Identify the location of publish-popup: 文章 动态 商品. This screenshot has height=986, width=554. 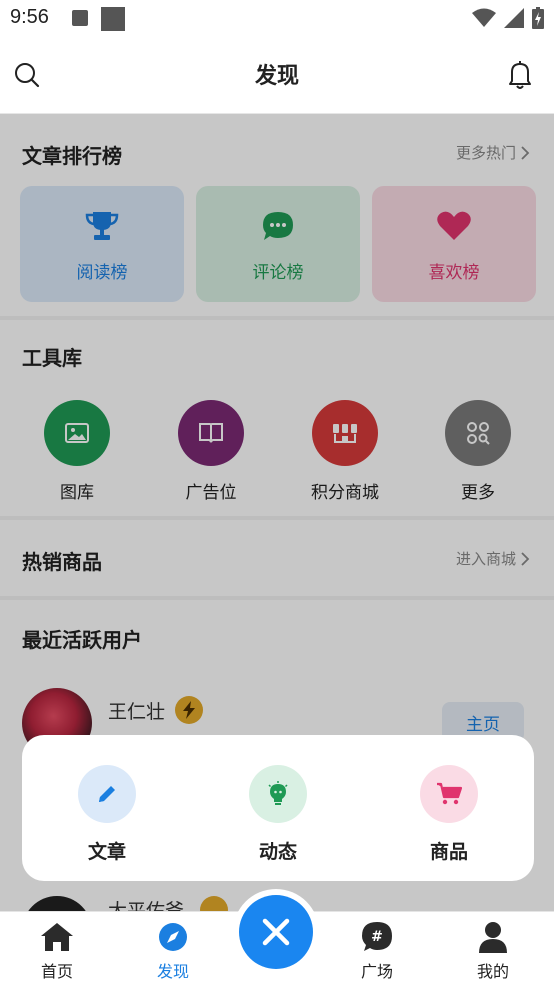
(278, 808).